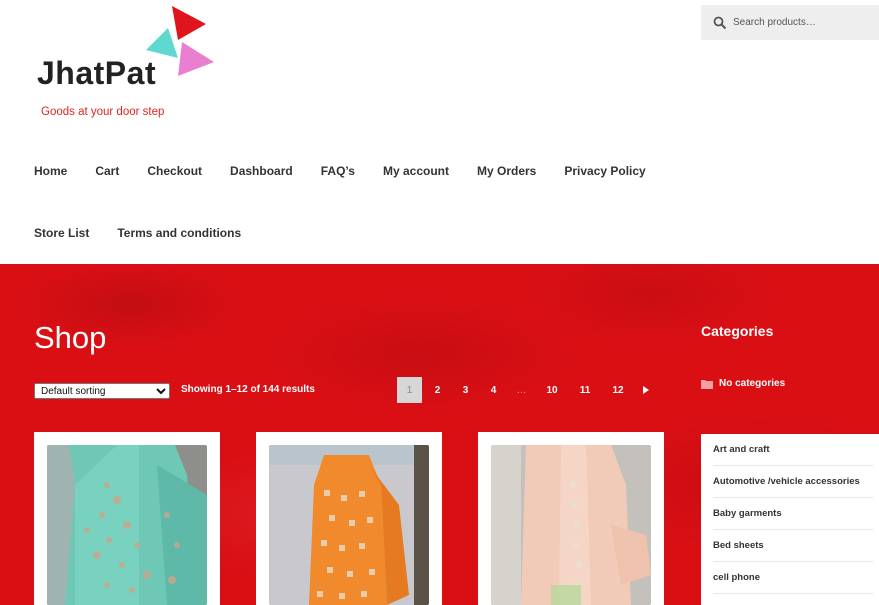 The image size is (879, 605). I want to click on page-link: 12, so click(618, 390).